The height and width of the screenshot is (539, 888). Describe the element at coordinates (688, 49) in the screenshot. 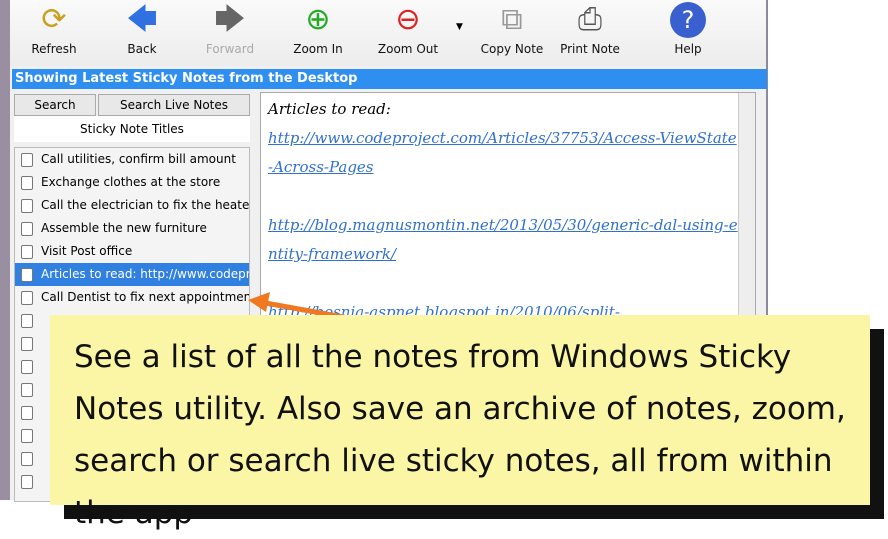

I see `label: Help` at that location.